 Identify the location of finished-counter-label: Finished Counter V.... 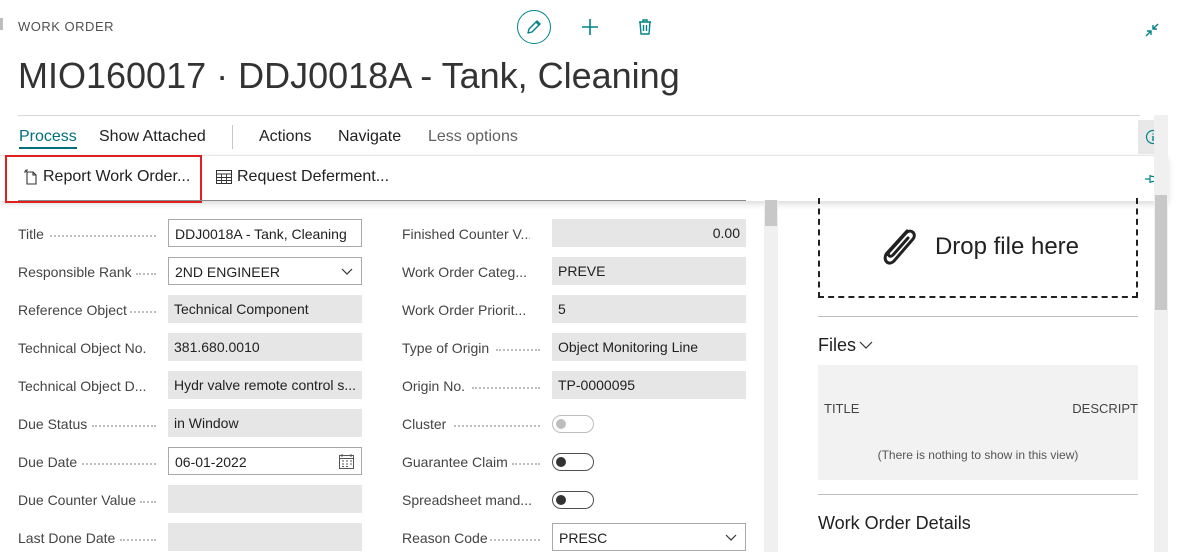
(466, 234).